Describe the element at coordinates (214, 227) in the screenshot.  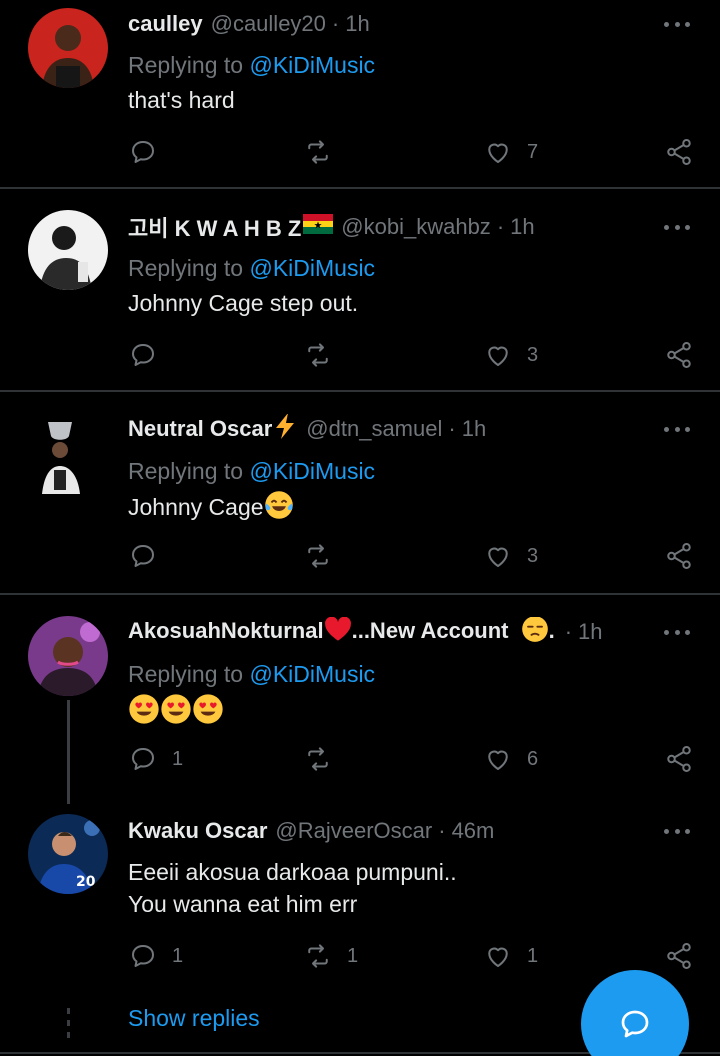
I see `display-name: 고비 K W A H B Z` at that location.